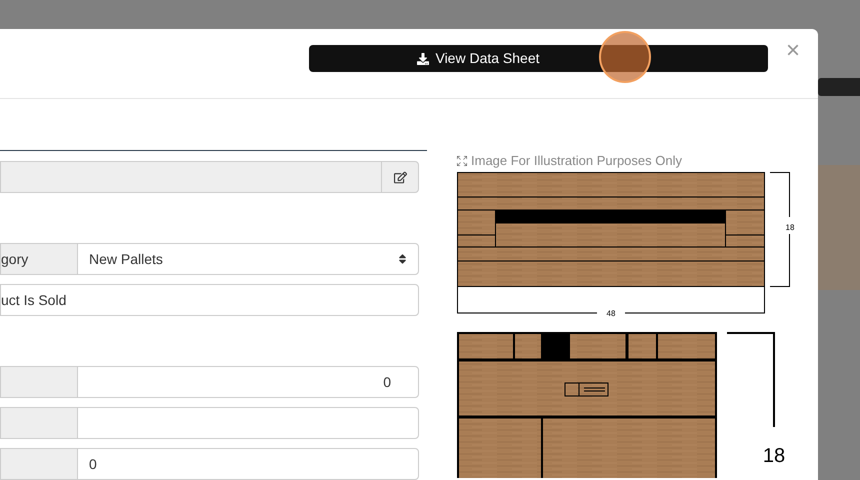 The image size is (860, 480). What do you see at coordinates (462, 161) in the screenshot?
I see `expand-icon` at bounding box center [462, 161].